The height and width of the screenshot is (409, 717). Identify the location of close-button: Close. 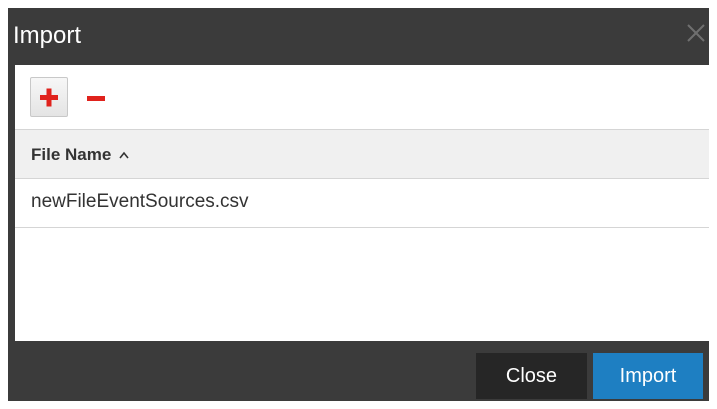
(531, 376).